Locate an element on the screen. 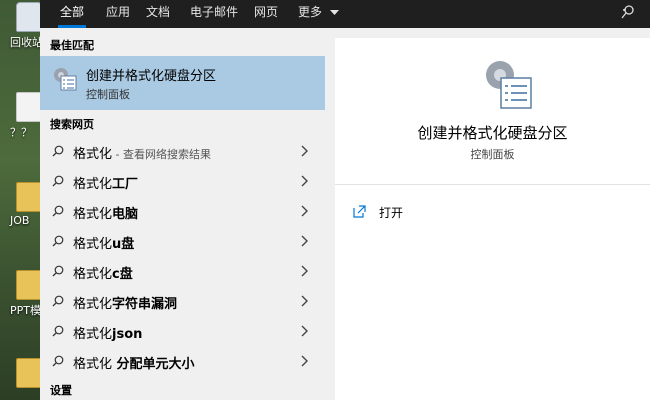 The height and width of the screenshot is (400, 650). web-result-row: 格式化c盘 is located at coordinates (182, 271).